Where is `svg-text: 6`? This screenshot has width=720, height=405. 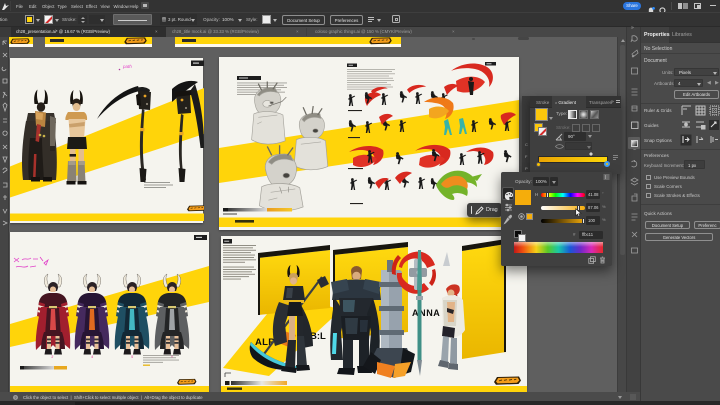
svg-text: 6 is located at coordinates (172, 356).